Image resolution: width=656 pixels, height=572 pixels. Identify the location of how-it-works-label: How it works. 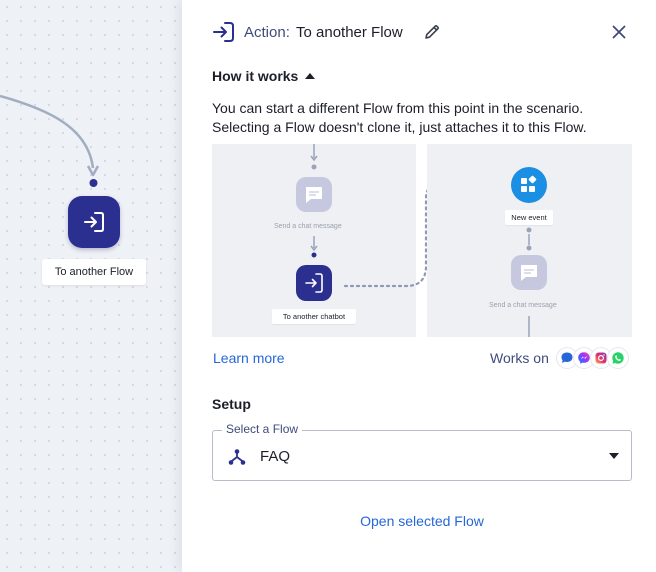
(255, 76).